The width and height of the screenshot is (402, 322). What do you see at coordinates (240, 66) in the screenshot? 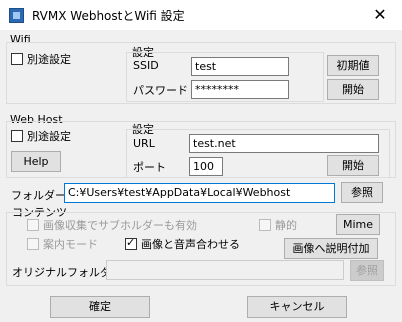
I see `ssid-input: test` at bounding box center [240, 66].